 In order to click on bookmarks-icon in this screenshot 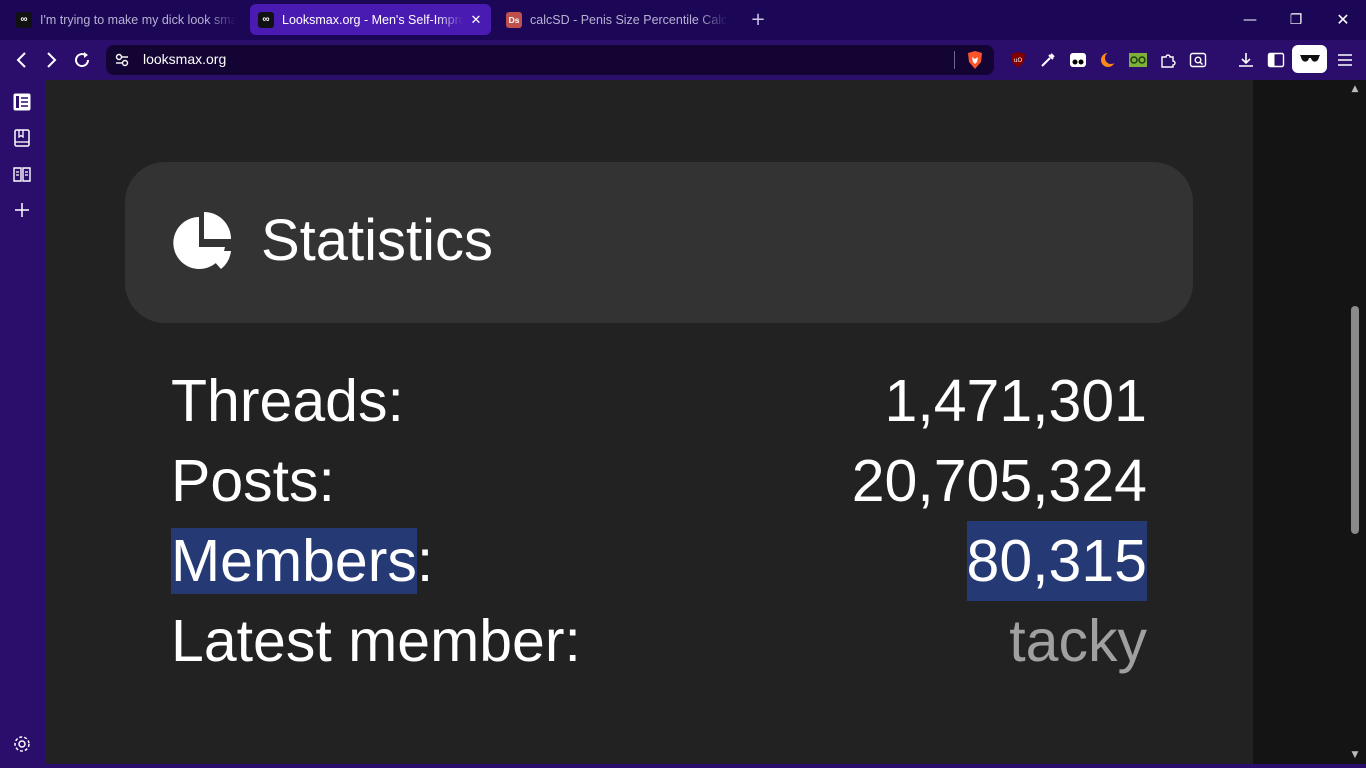, I will do `click(22, 138)`.